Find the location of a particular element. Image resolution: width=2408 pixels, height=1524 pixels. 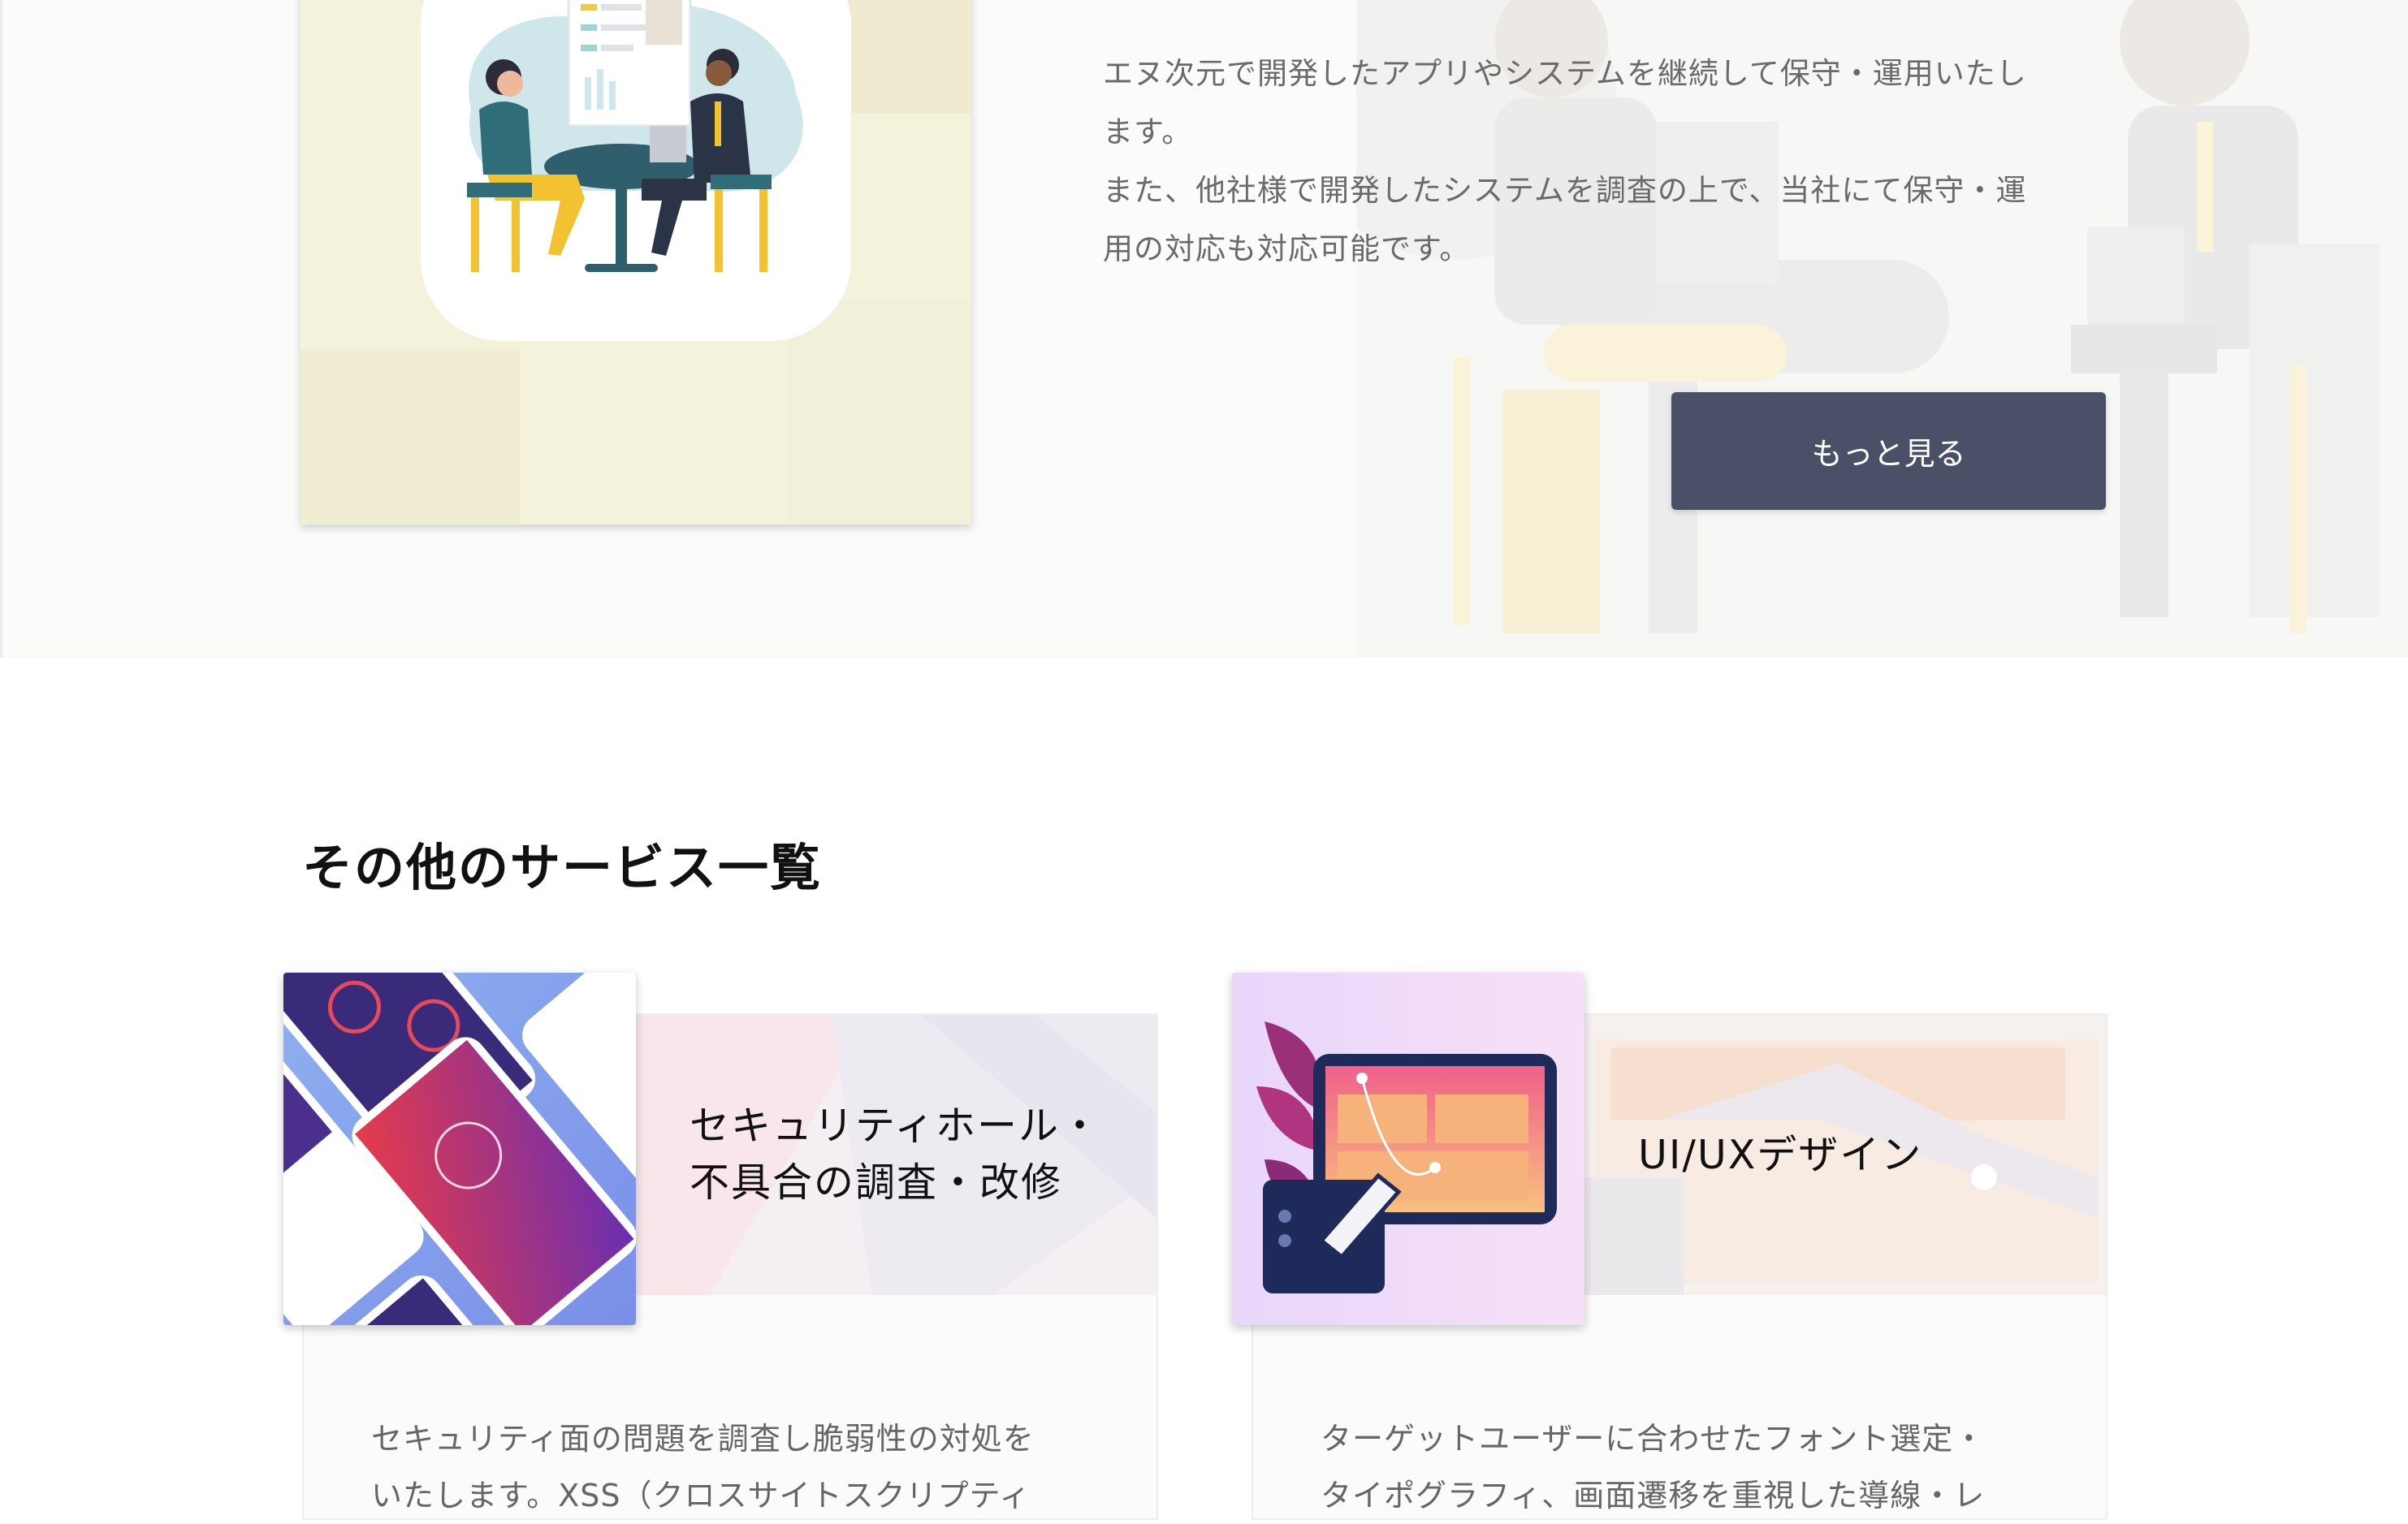

description-line: セキュリティ面の問題を調査し脆弱性の対処を is located at coordinates (703, 1439).